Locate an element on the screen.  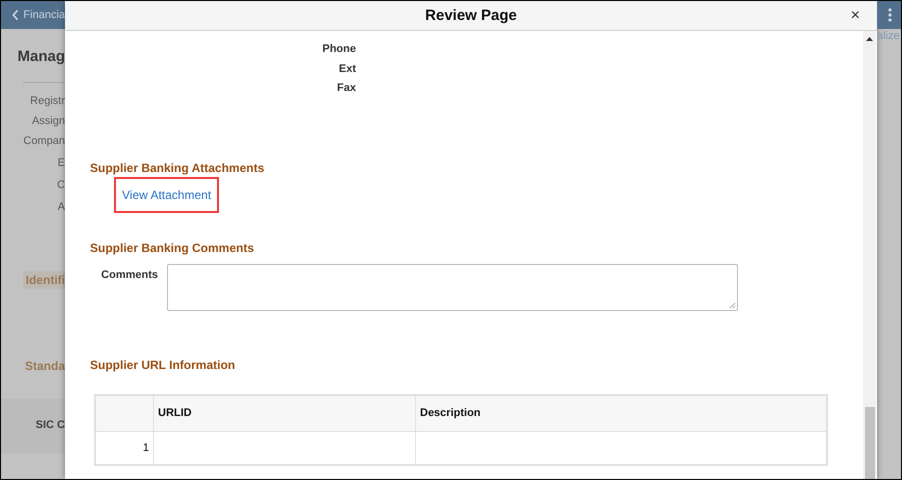
field-label: Phone is located at coordinates (339, 49).